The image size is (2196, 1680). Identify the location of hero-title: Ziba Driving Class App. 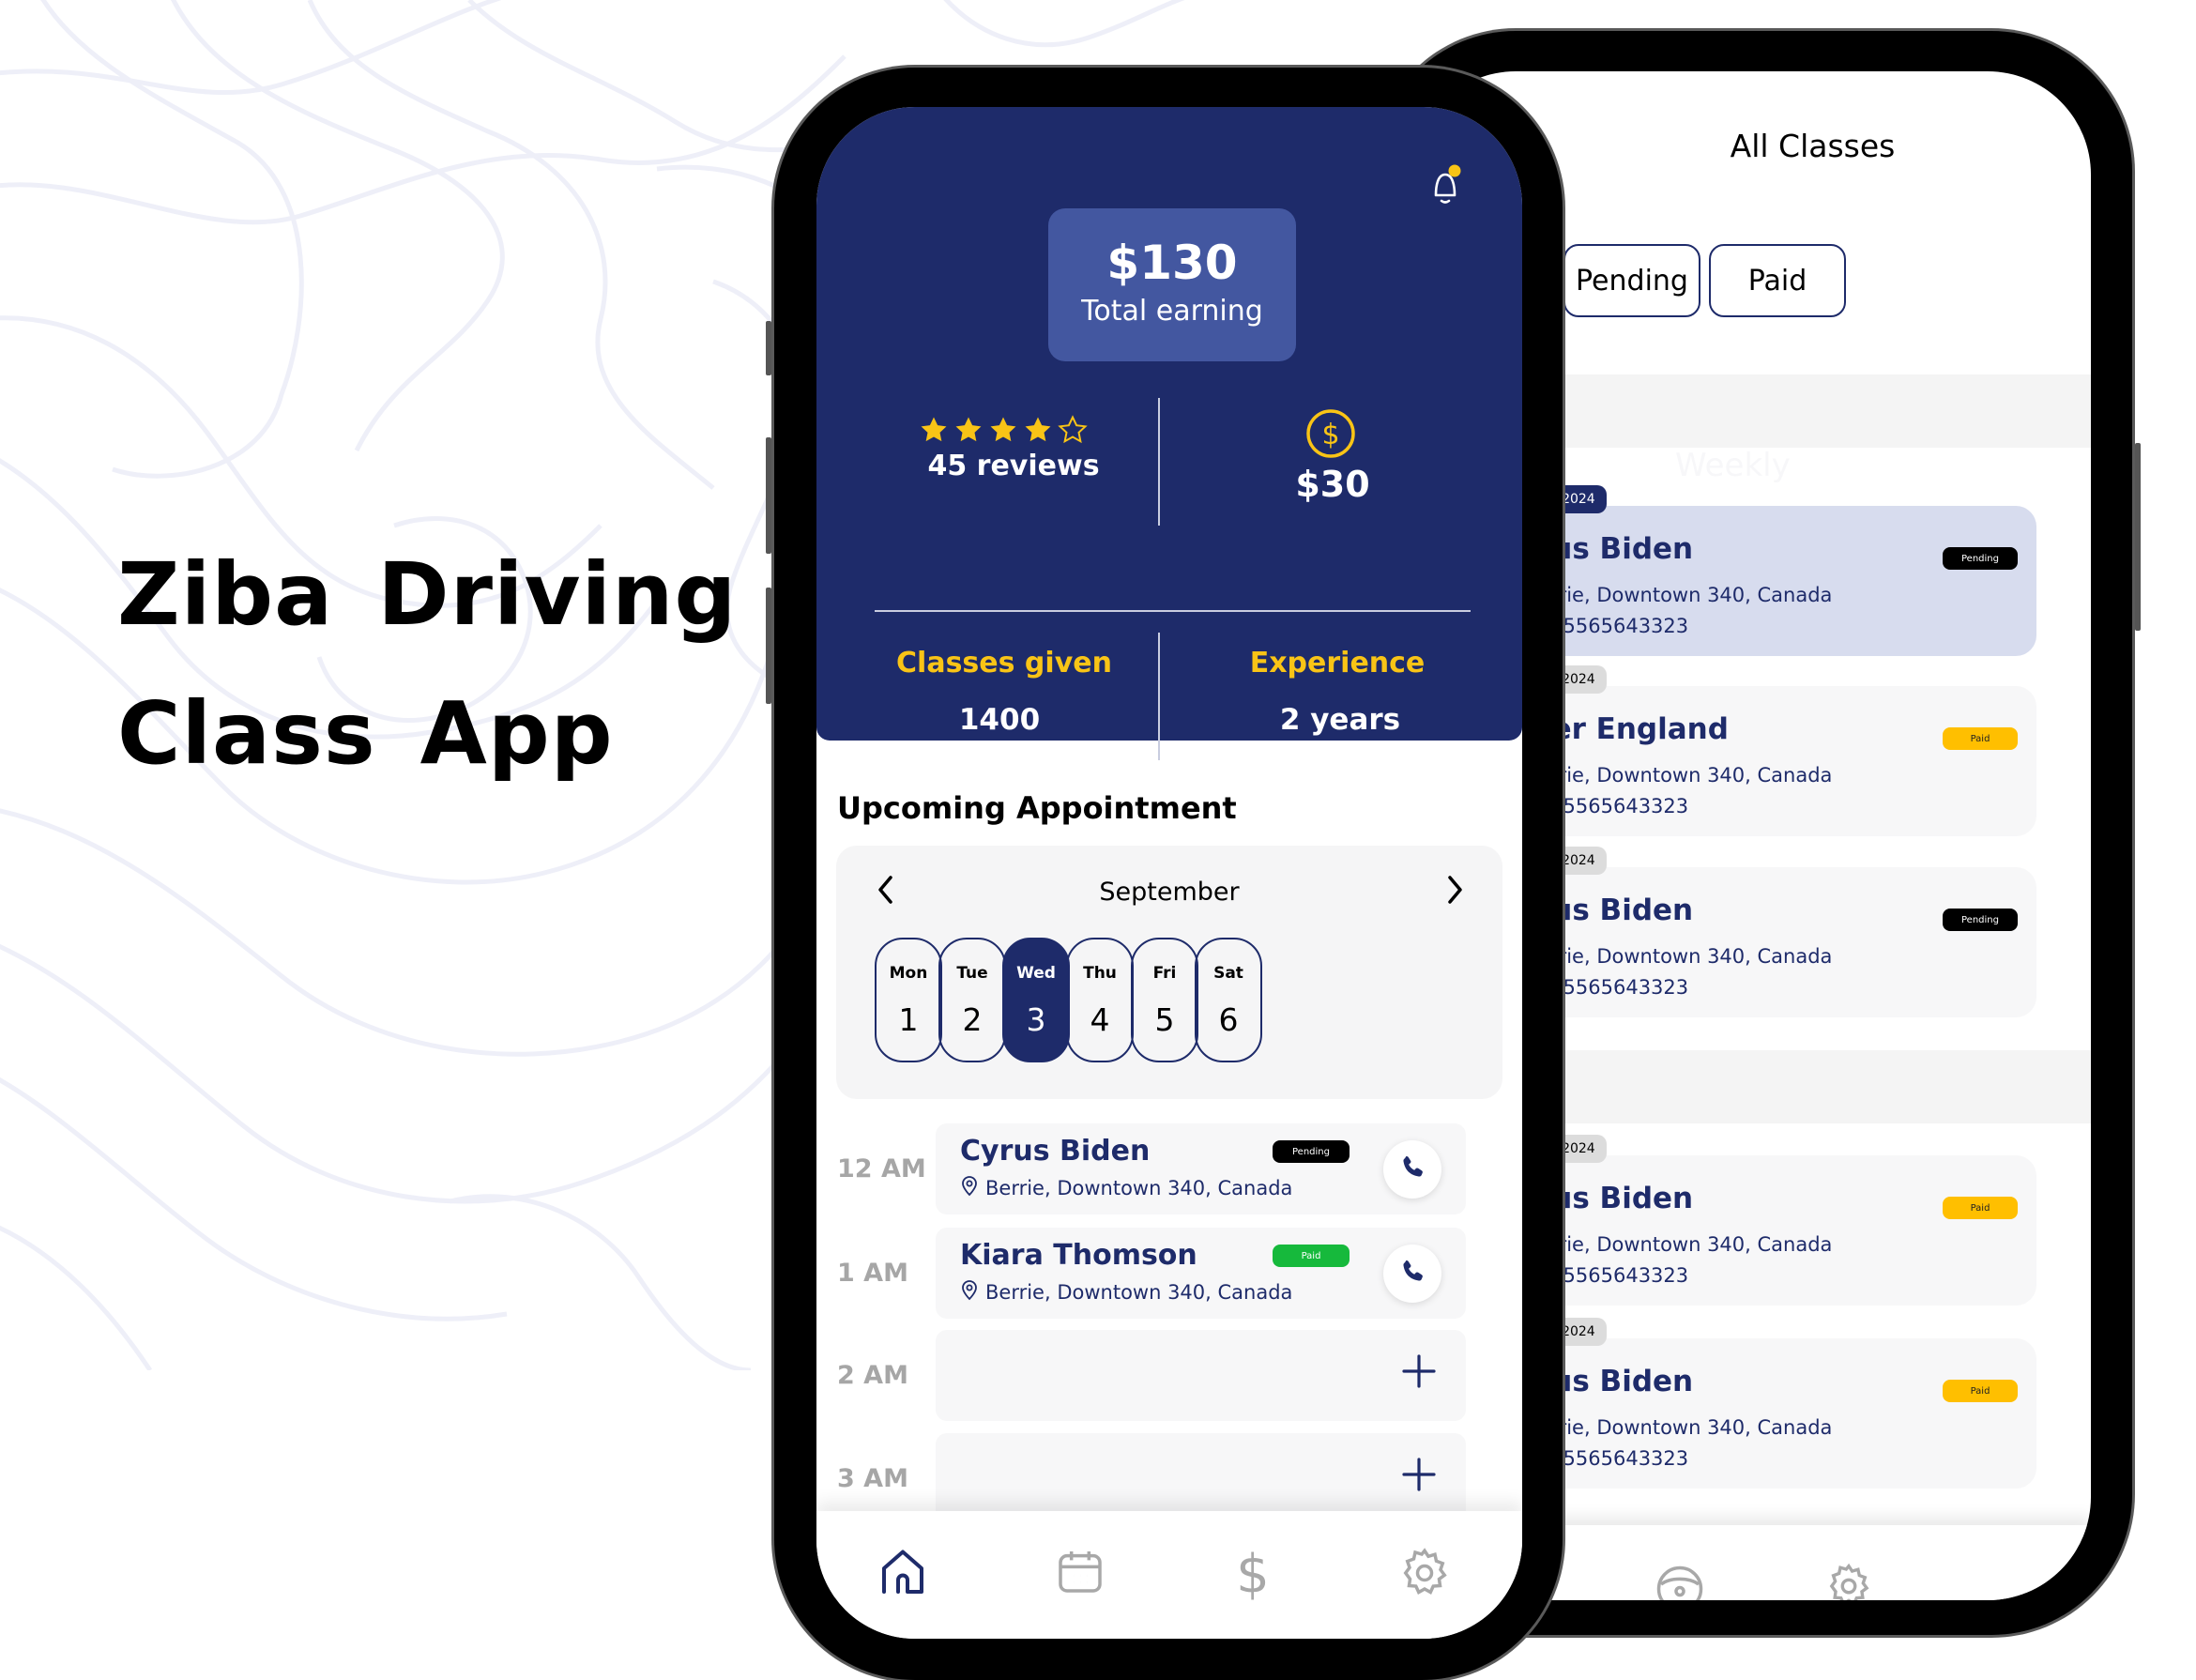
(427, 664).